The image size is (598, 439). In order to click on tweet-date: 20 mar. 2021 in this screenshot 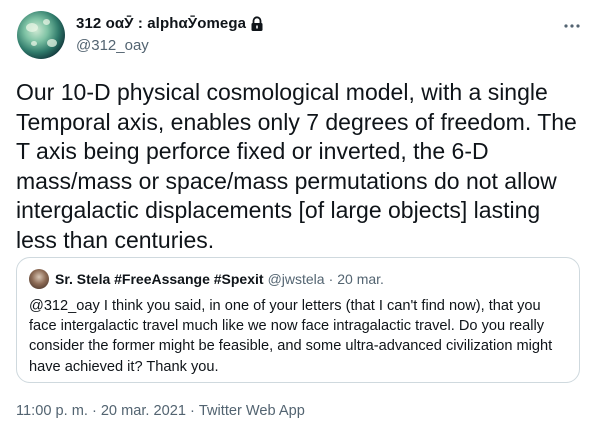, I will do `click(143, 411)`.